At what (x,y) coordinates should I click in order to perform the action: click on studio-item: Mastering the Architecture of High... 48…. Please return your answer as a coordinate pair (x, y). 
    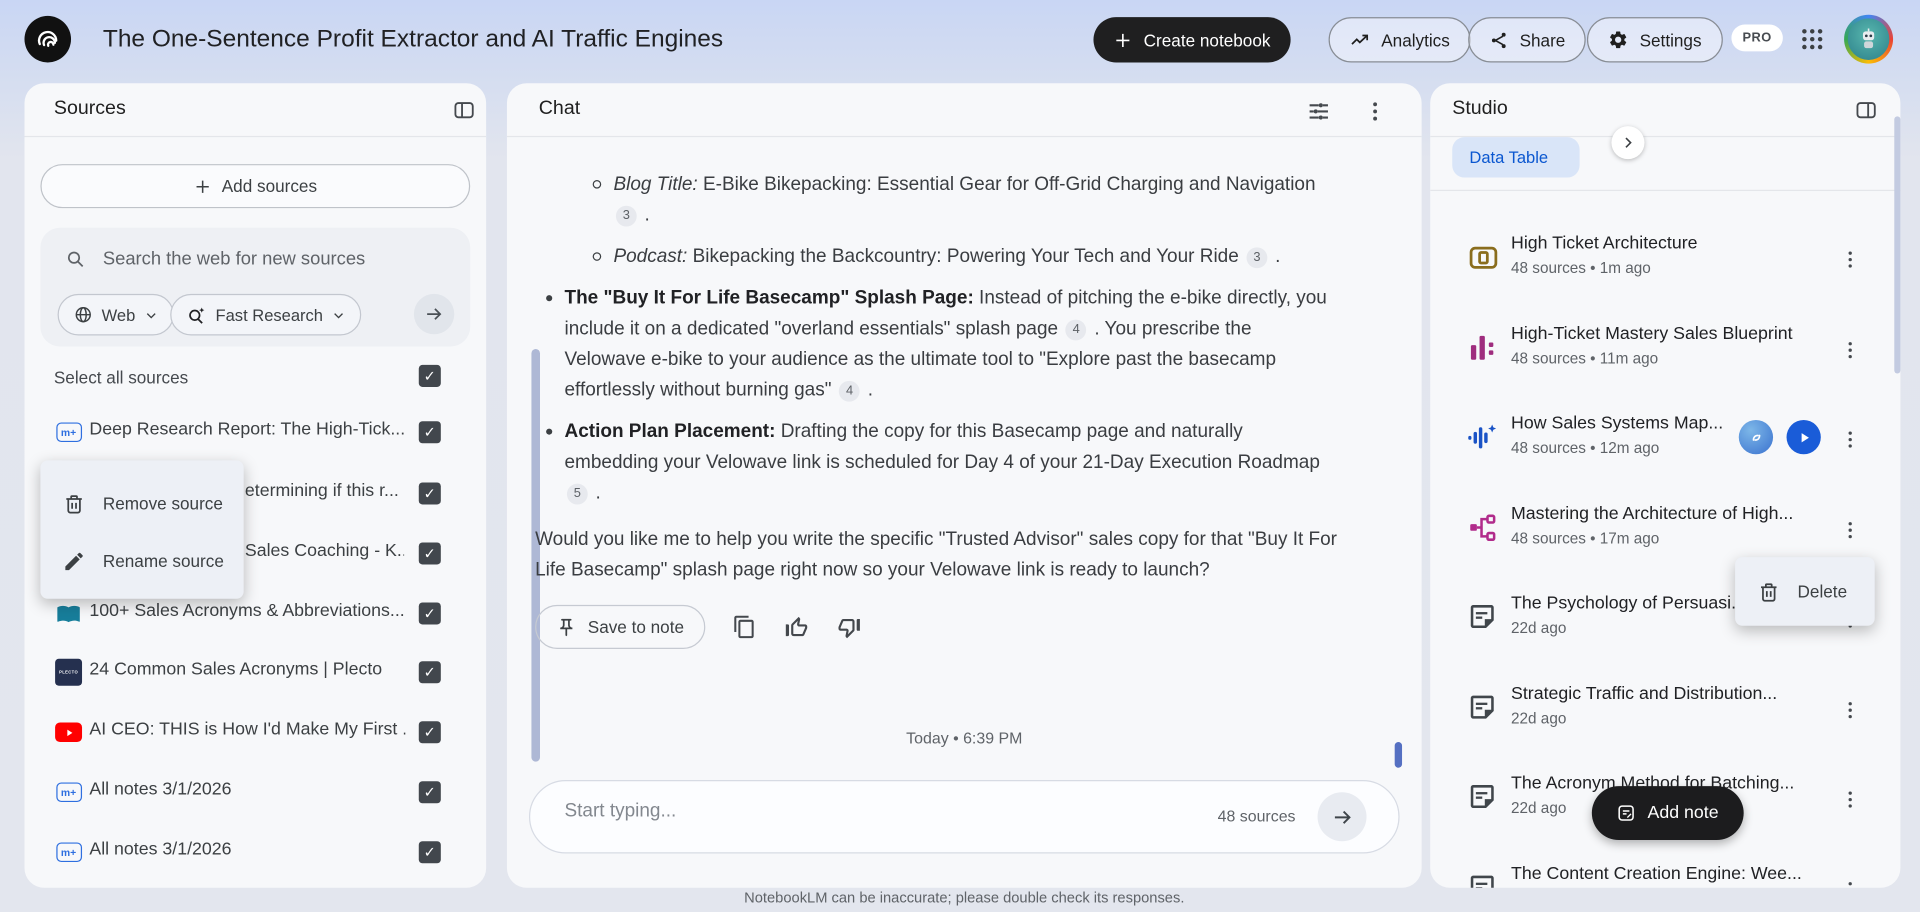
    Looking at the image, I should click on (1665, 530).